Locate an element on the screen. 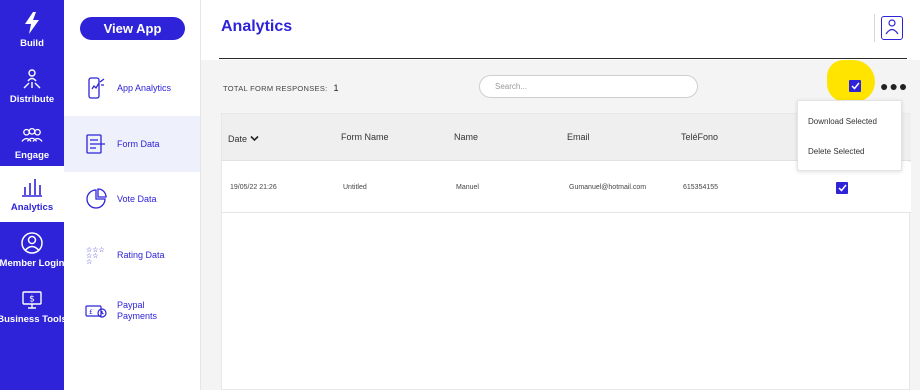  cell-telefono: 615354155 is located at coordinates (701, 187).